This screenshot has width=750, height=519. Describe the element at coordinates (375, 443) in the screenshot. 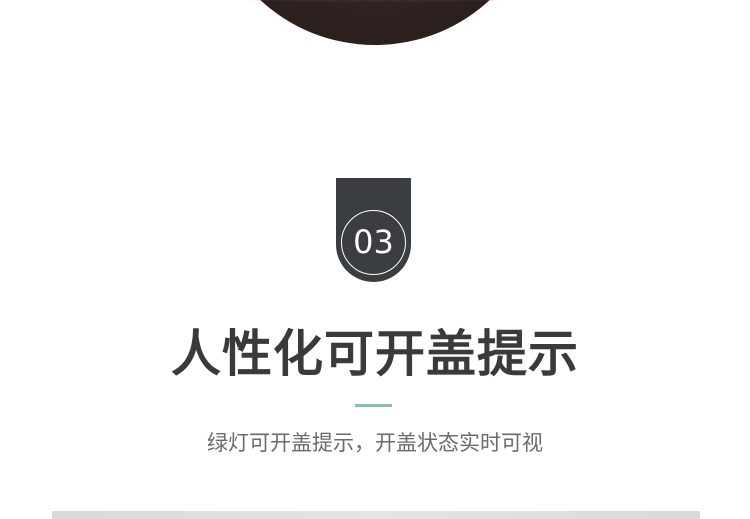

I see `feature-description: 绿灯可开盖提示，开盖状态实时可视` at that location.